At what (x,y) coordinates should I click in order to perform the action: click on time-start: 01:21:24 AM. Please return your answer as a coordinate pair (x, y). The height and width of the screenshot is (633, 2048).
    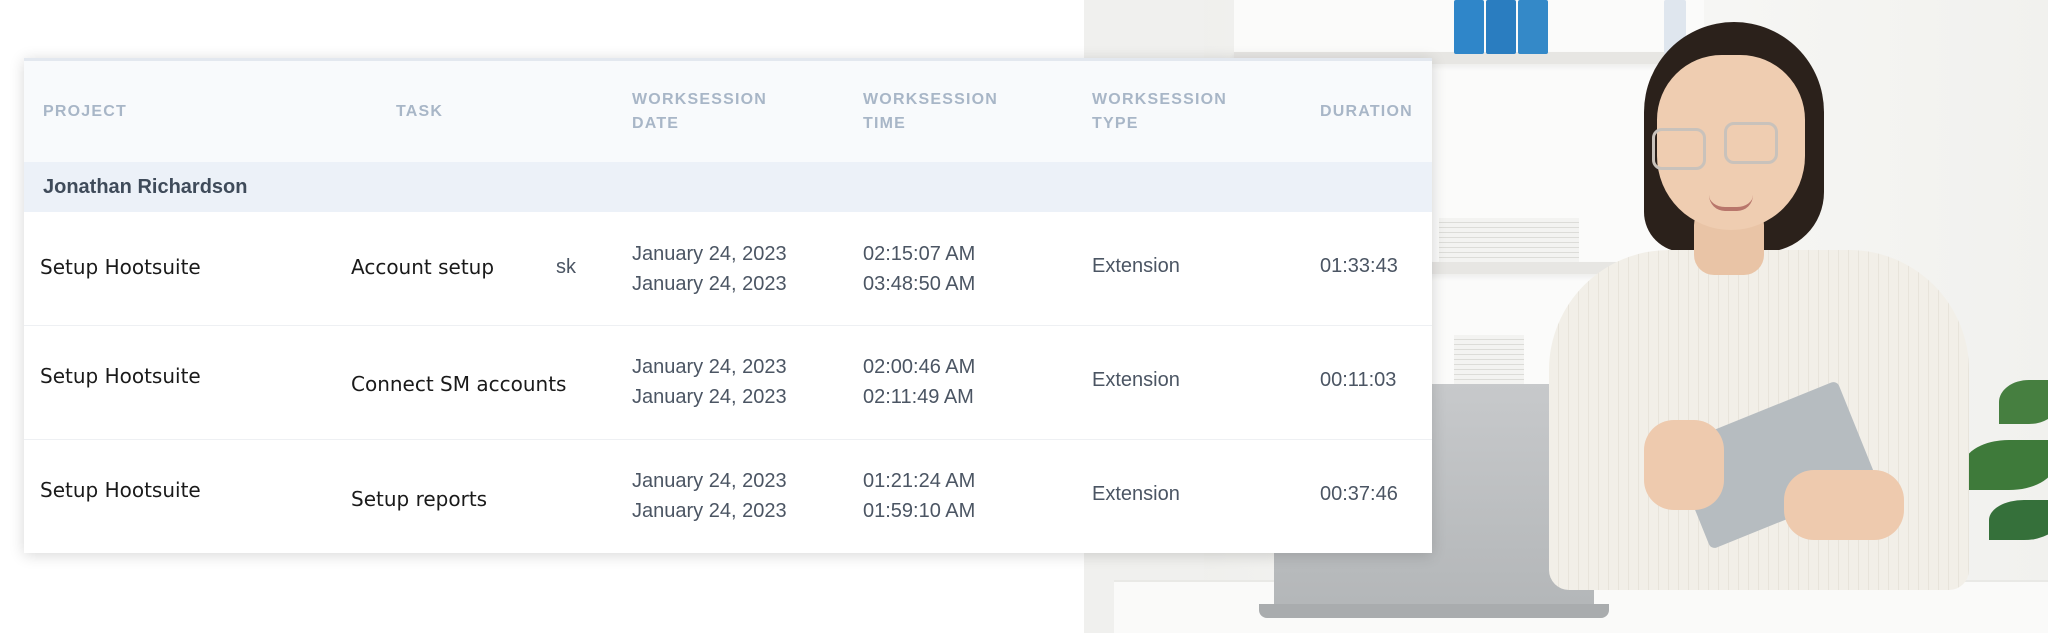
    Looking at the image, I should click on (919, 481).